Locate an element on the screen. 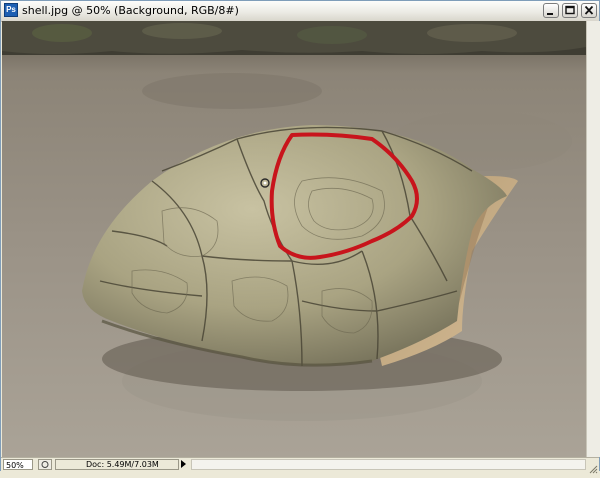 The width and height of the screenshot is (600, 478). minimize-icon is located at coordinates (550, 14).